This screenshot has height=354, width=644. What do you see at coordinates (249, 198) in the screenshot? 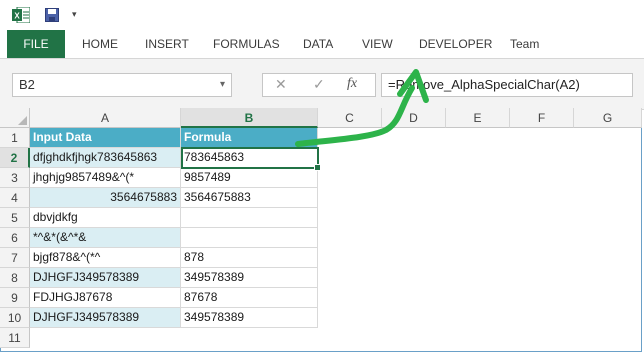
I see `cell-b4: 3564675883` at bounding box center [249, 198].